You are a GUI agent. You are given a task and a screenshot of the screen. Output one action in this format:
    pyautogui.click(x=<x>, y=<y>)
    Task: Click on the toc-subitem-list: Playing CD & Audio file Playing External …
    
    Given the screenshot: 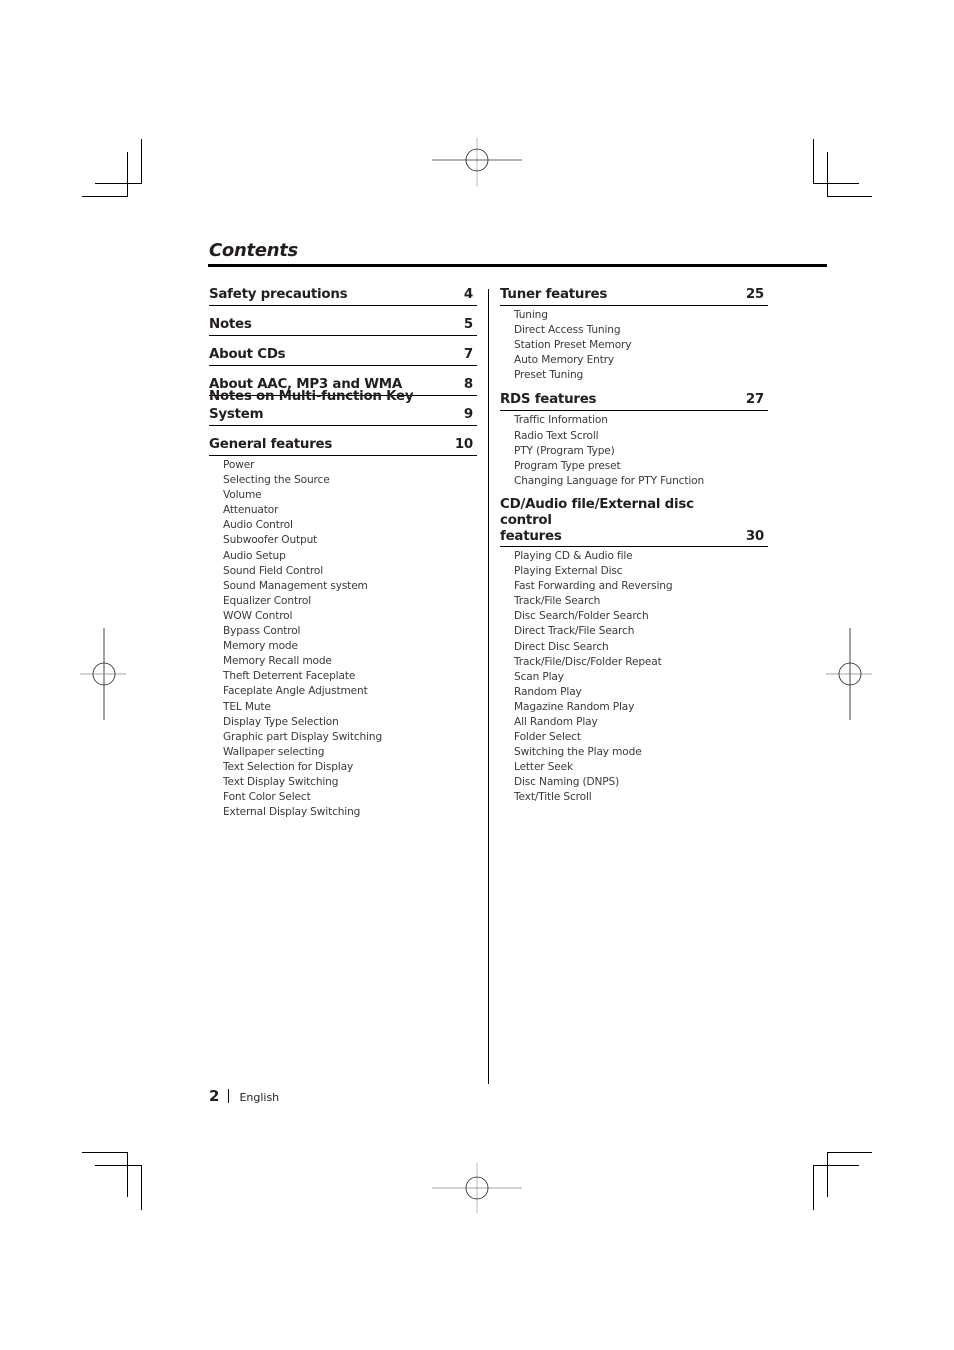 What is the action you would take?
    pyautogui.click(x=634, y=676)
    